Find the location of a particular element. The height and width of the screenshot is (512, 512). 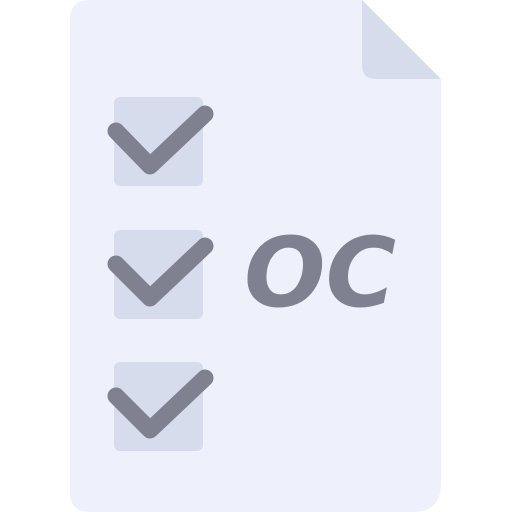

badge-text: OC is located at coordinates (320, 273).